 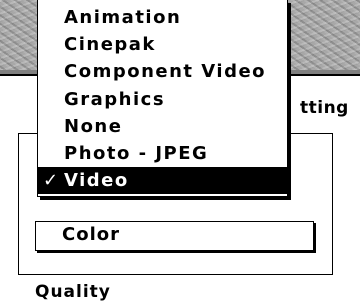 I want to click on checkmark-icon: ✓, so click(x=51, y=180).